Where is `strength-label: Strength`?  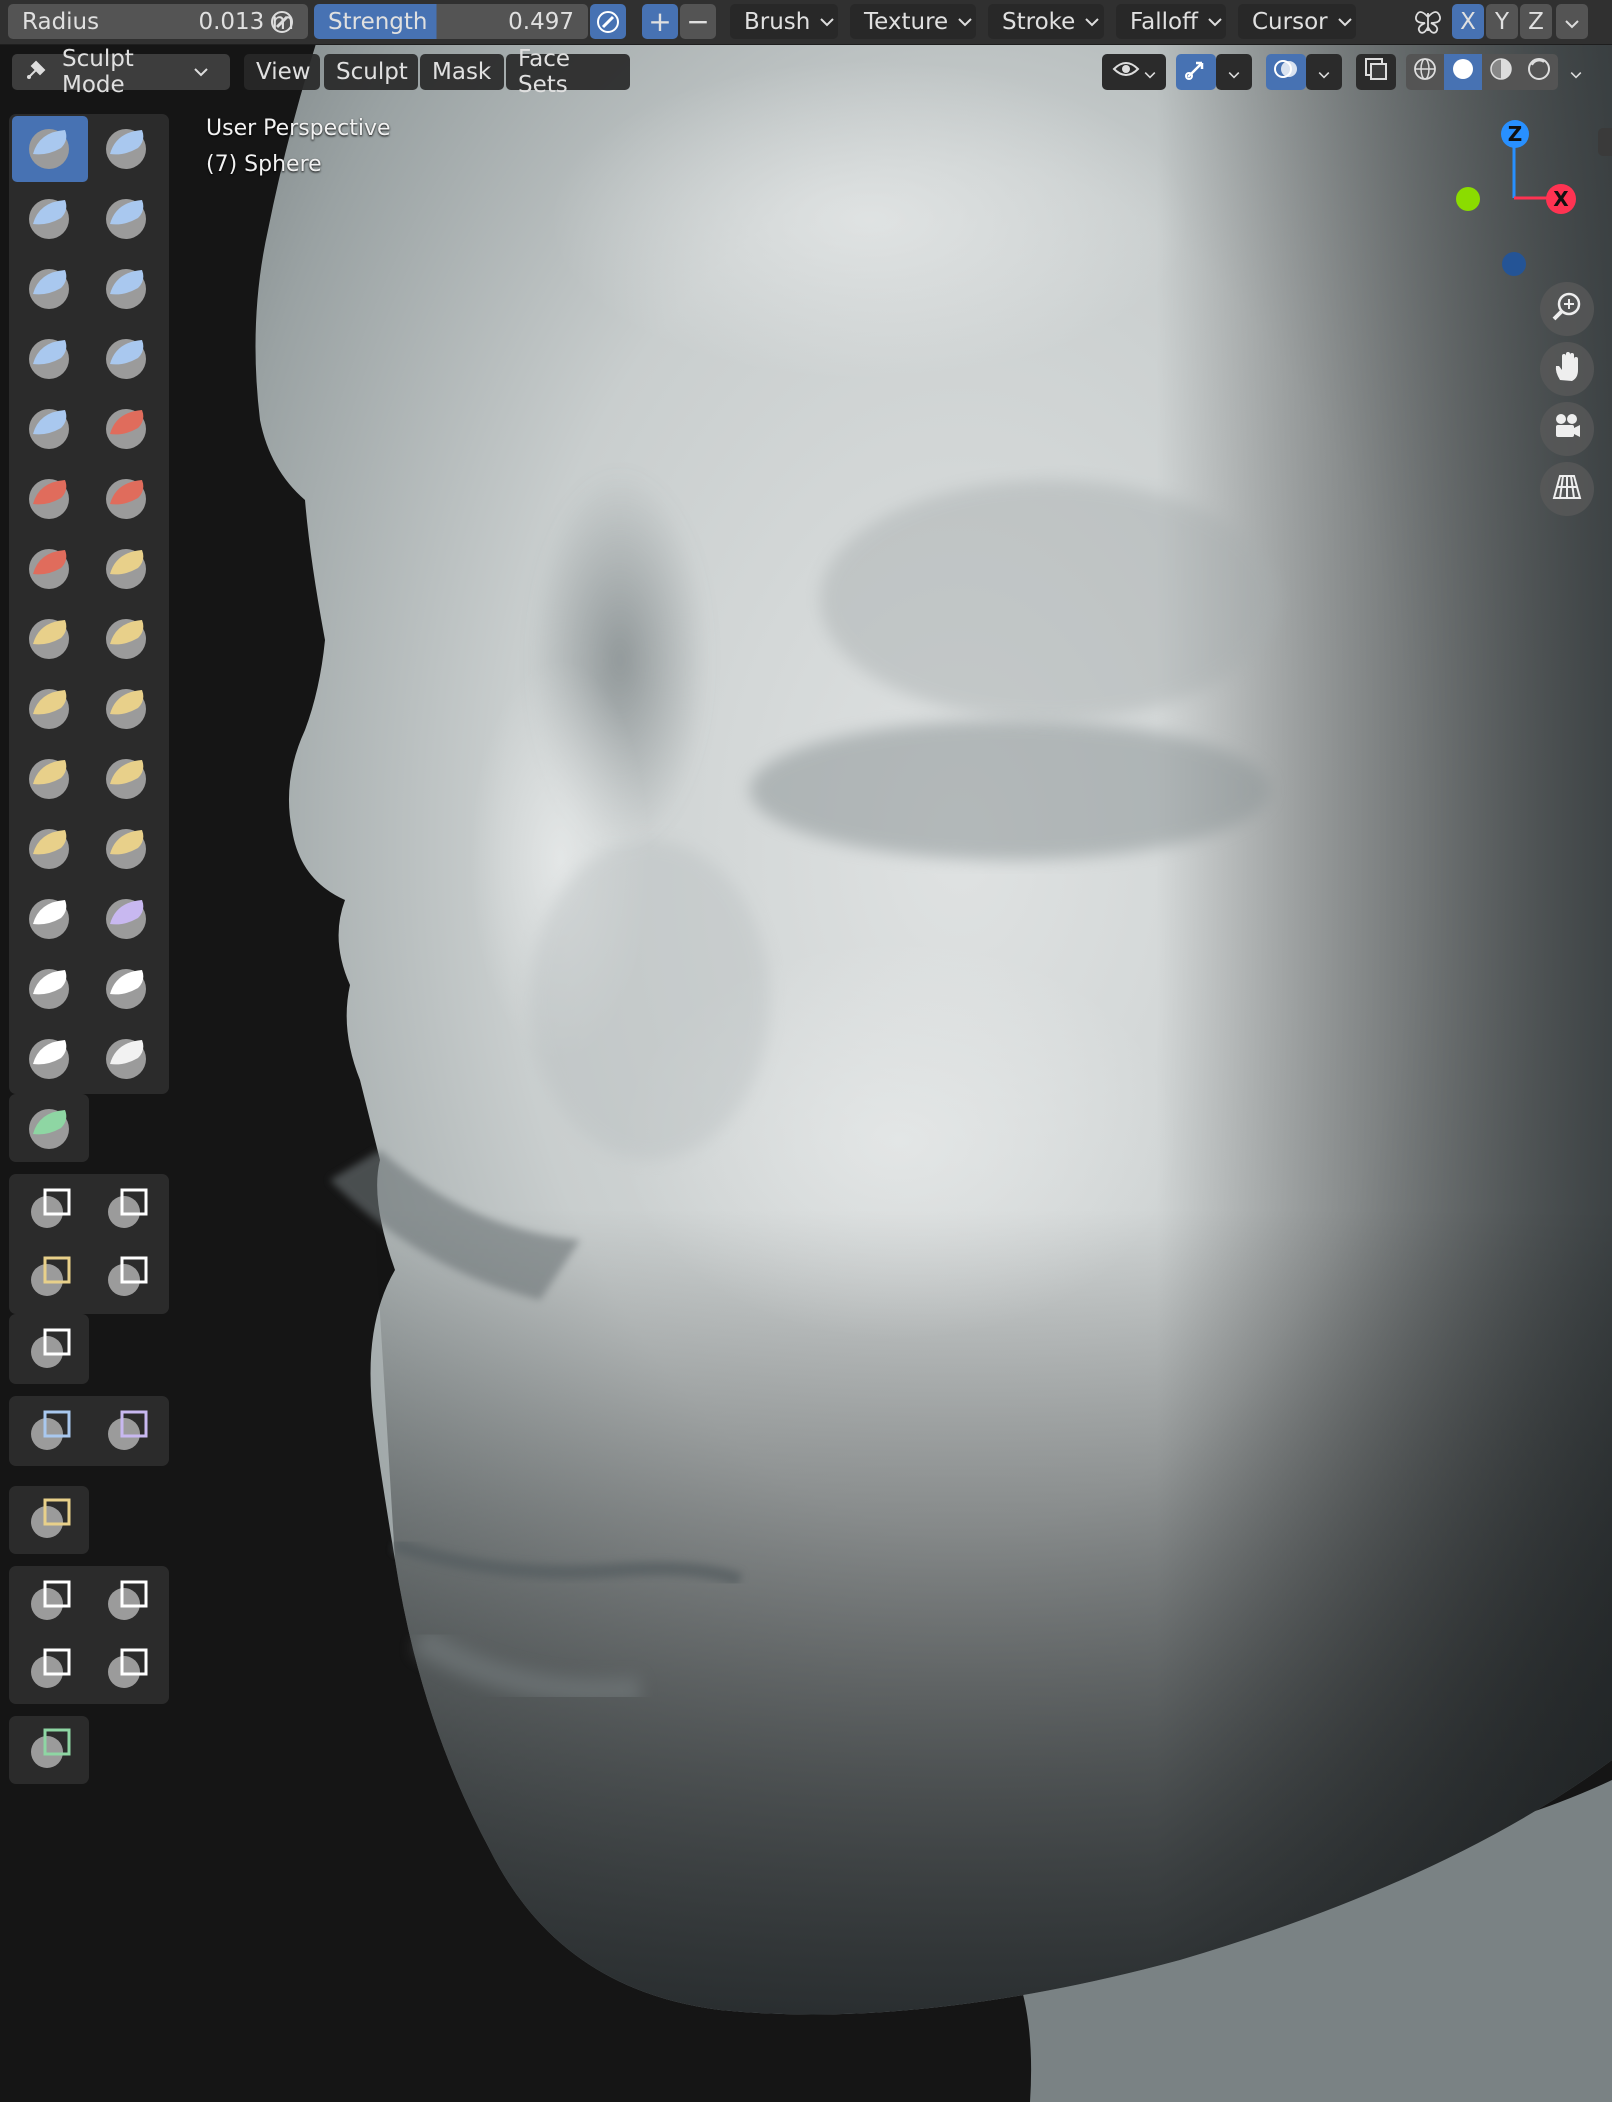 strength-label: Strength is located at coordinates (378, 21).